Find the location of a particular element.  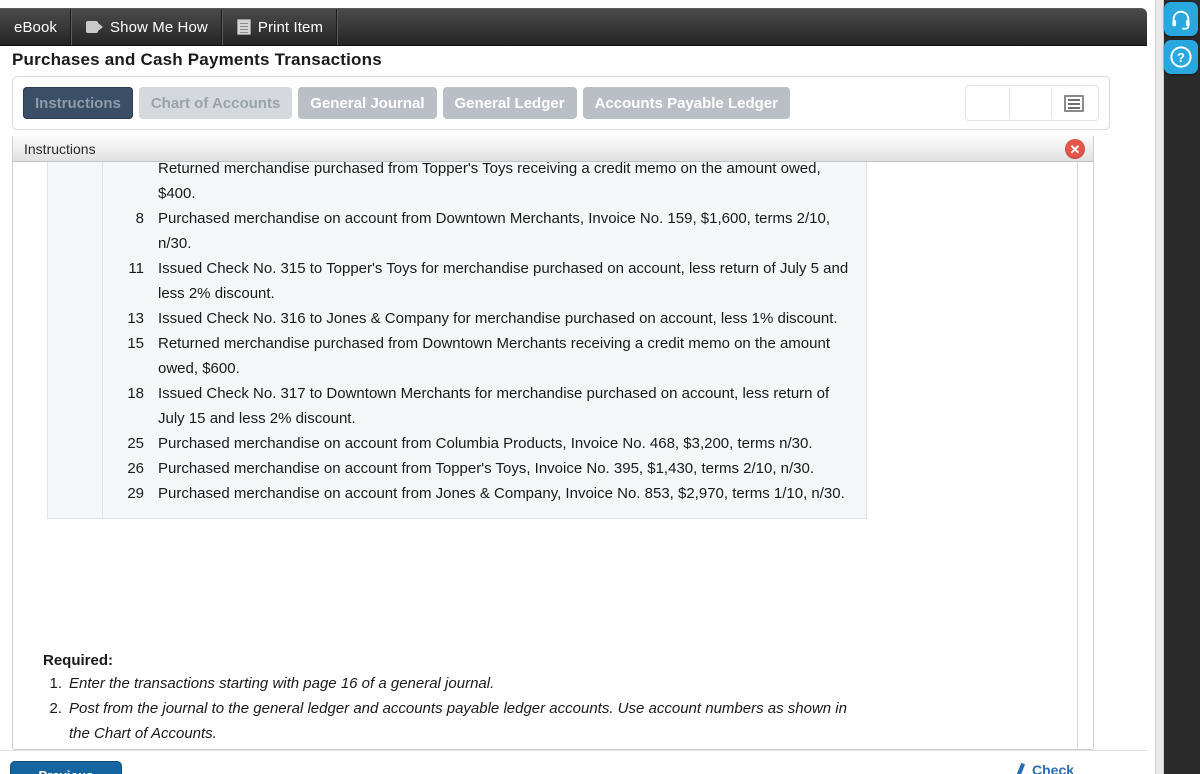

segmented-control-group is located at coordinates (1032, 103).